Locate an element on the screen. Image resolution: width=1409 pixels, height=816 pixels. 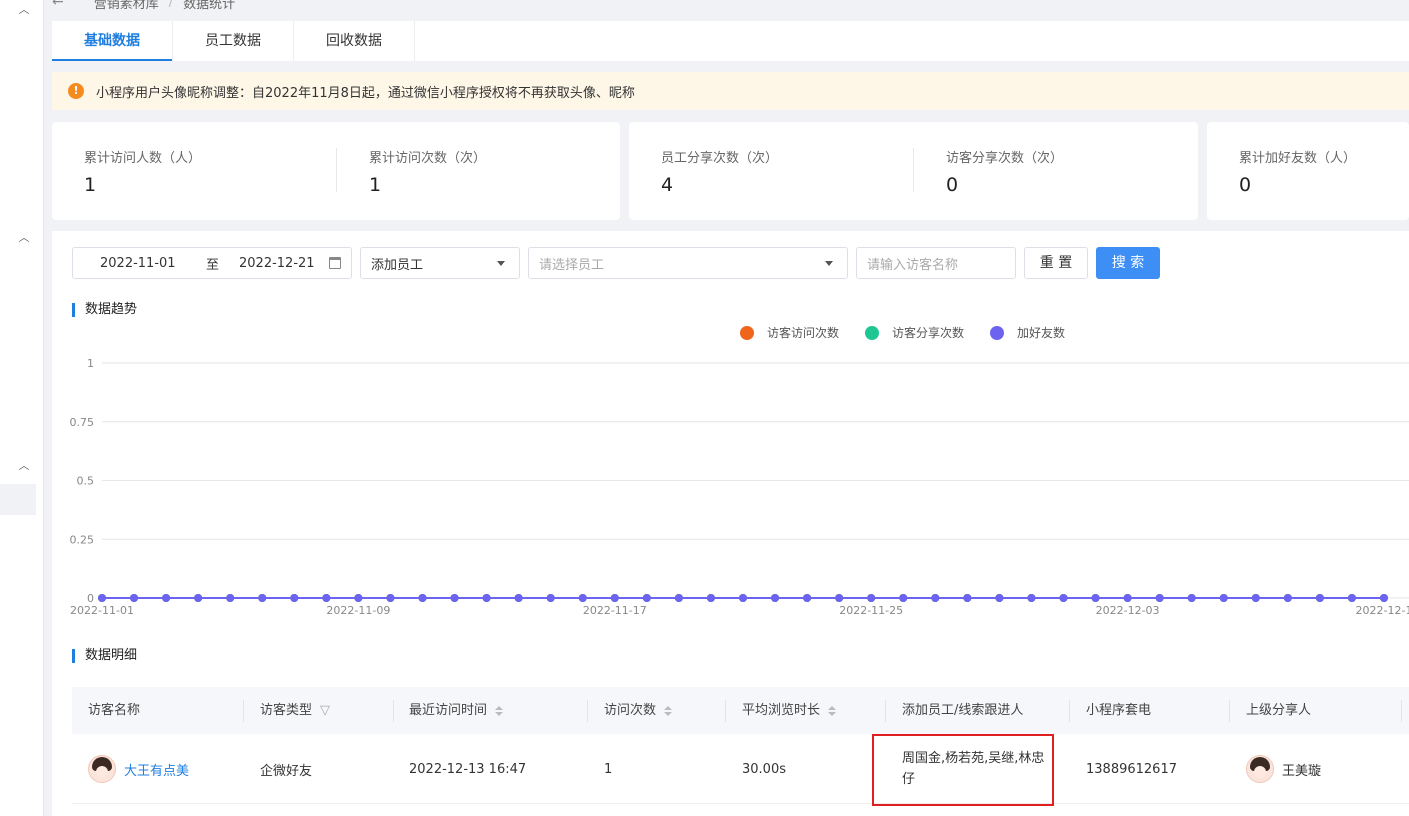
section-title-detail: 数据明细 is located at coordinates (104, 656).